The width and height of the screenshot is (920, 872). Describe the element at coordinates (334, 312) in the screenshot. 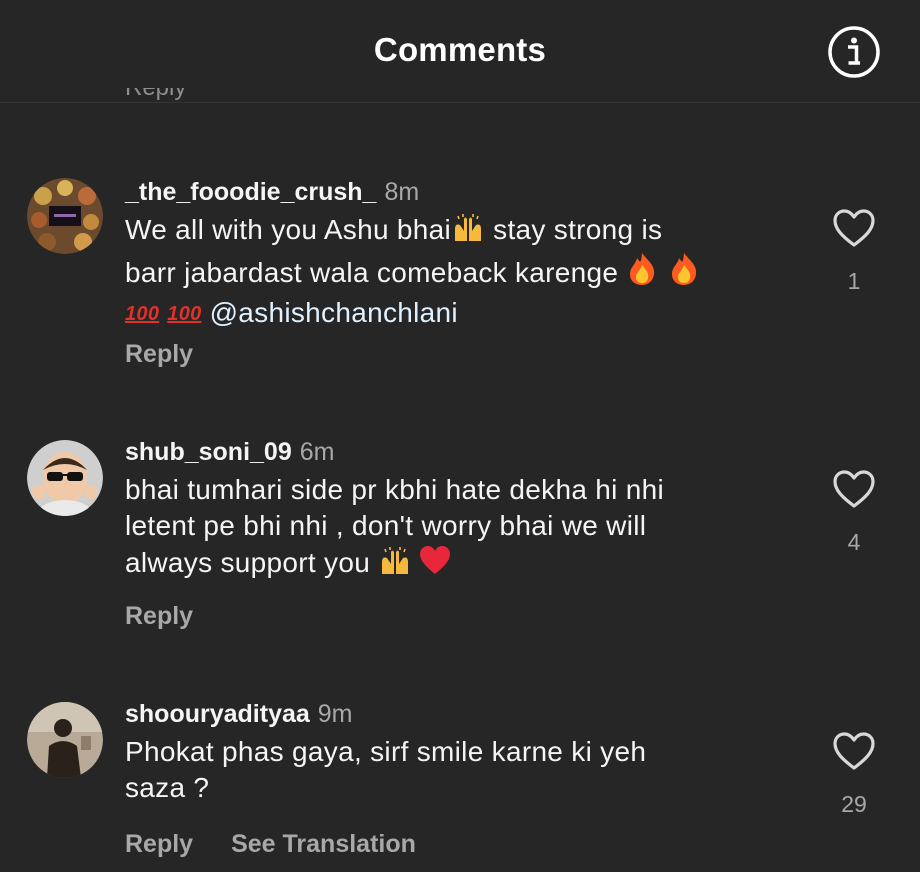

I see `mention-link: @ashishchanchlani` at that location.